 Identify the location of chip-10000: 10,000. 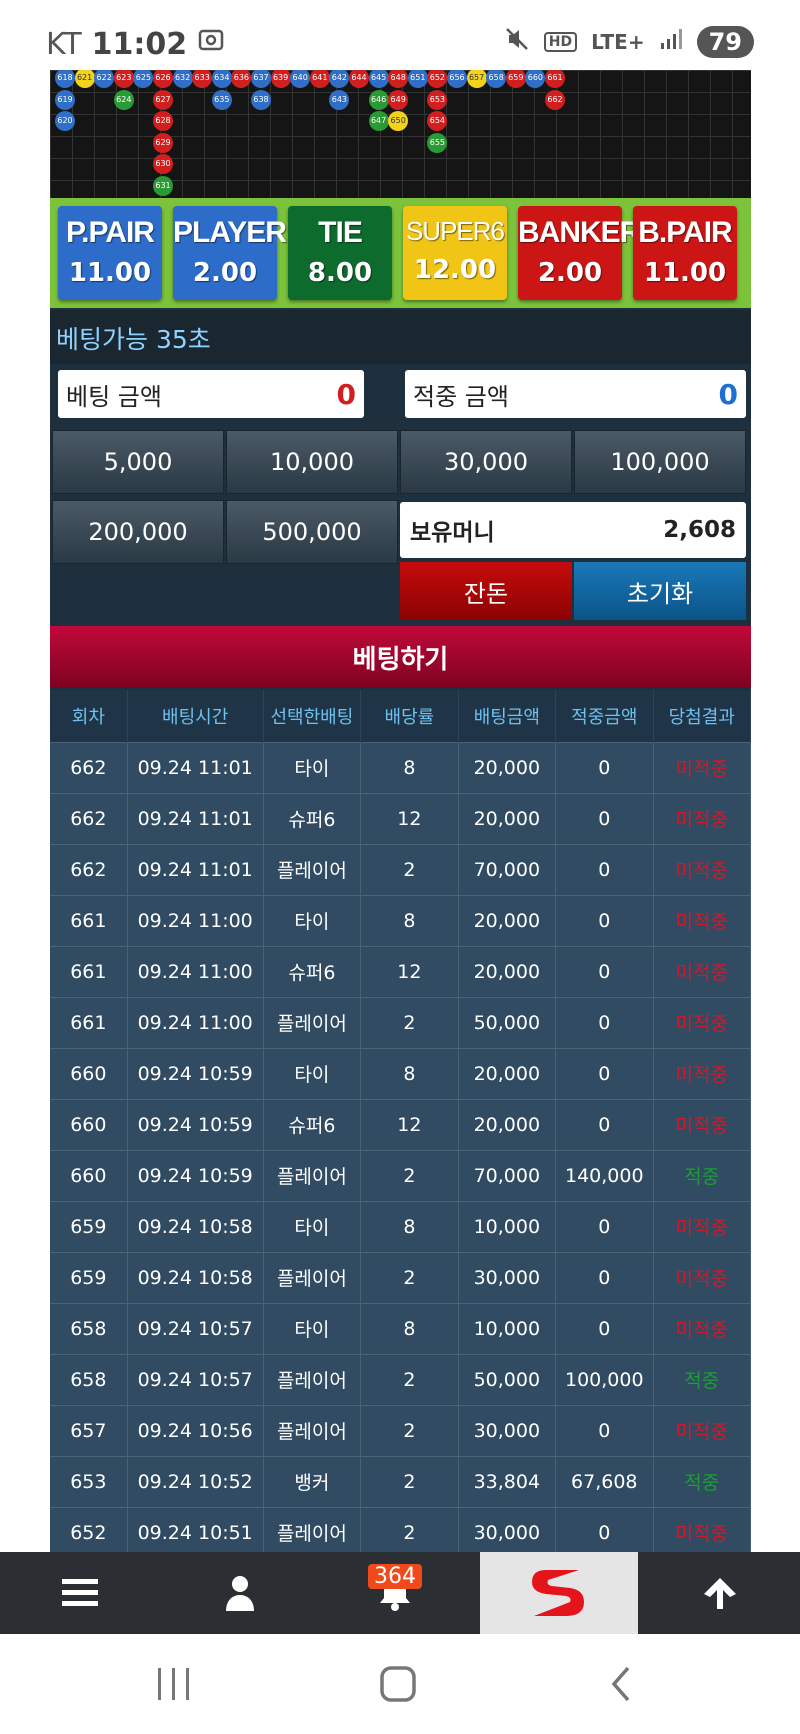
(312, 462).